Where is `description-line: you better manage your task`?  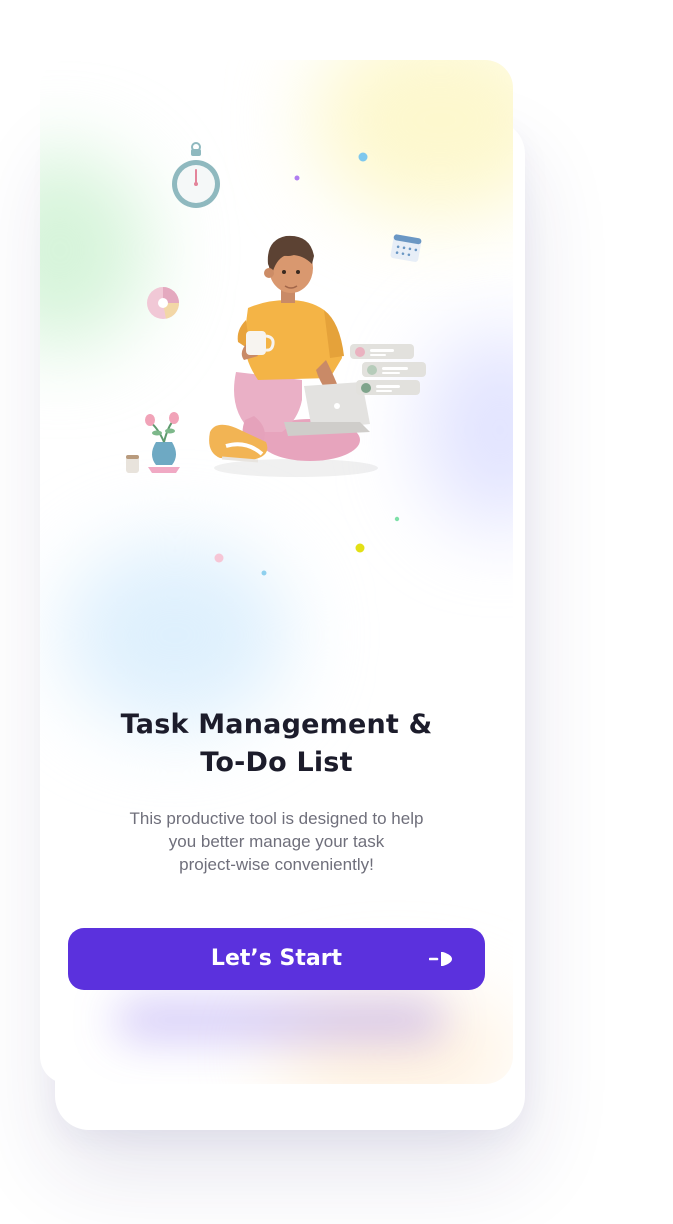 description-line: you better manage your task is located at coordinates (276, 841).